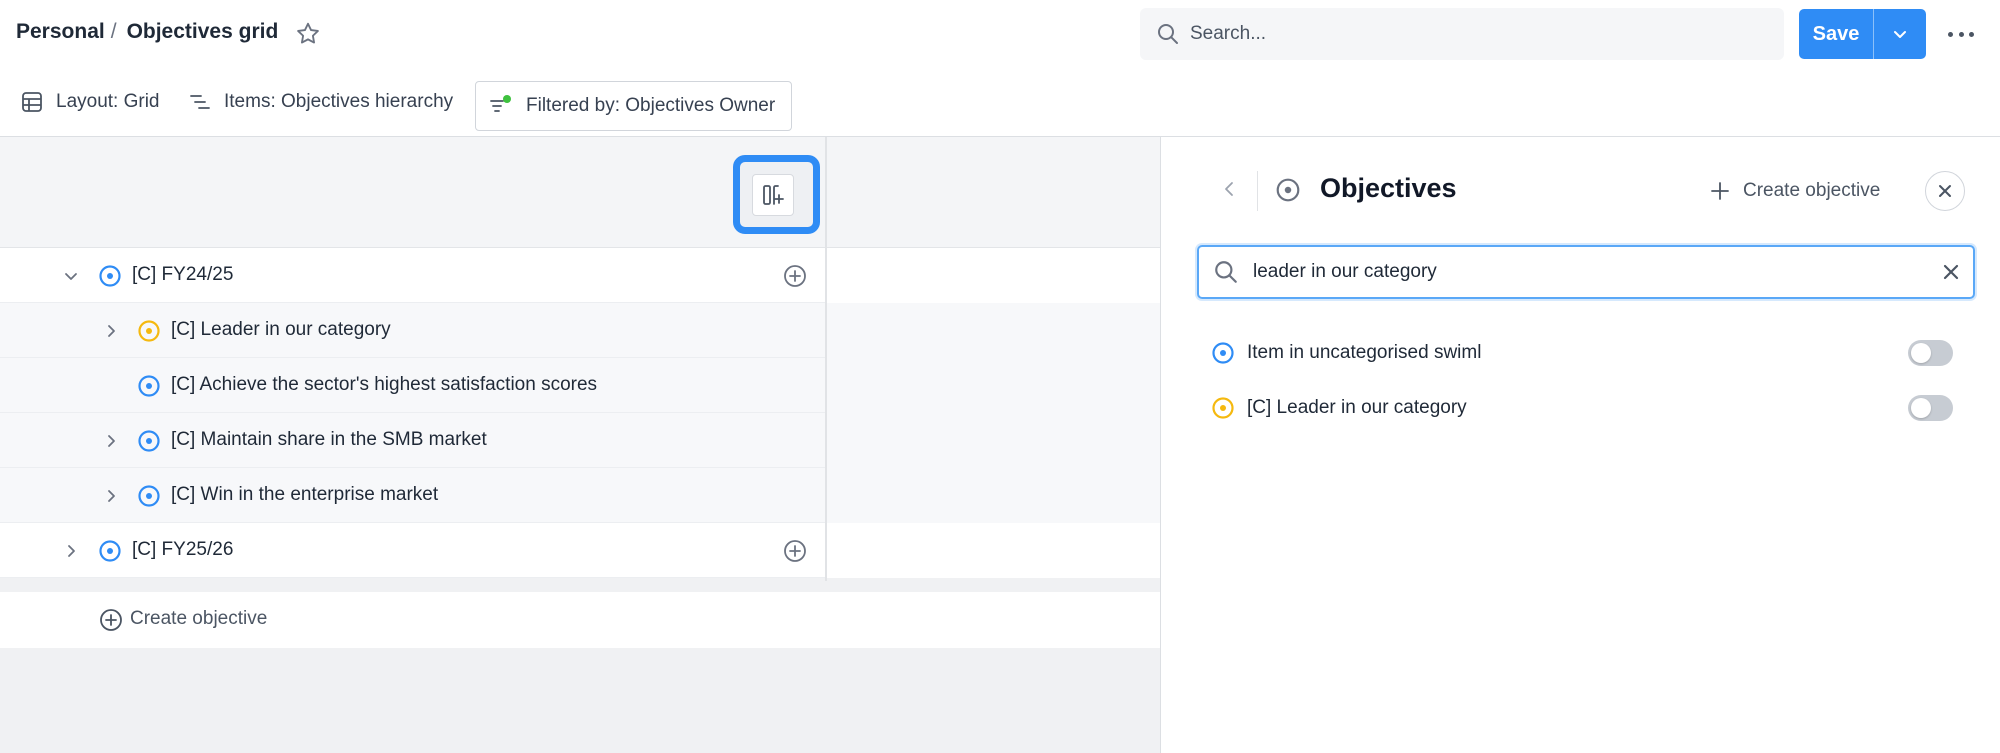 The image size is (2000, 753). I want to click on save-button: Save, so click(1836, 34).